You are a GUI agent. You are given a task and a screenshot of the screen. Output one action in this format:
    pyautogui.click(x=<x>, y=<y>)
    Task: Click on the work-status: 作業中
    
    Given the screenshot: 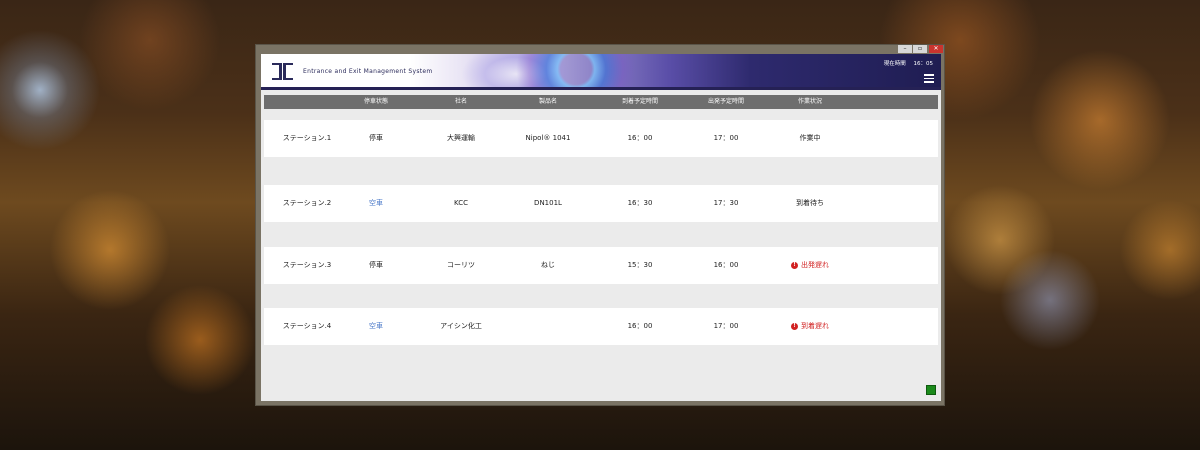 What is the action you would take?
    pyautogui.click(x=810, y=138)
    